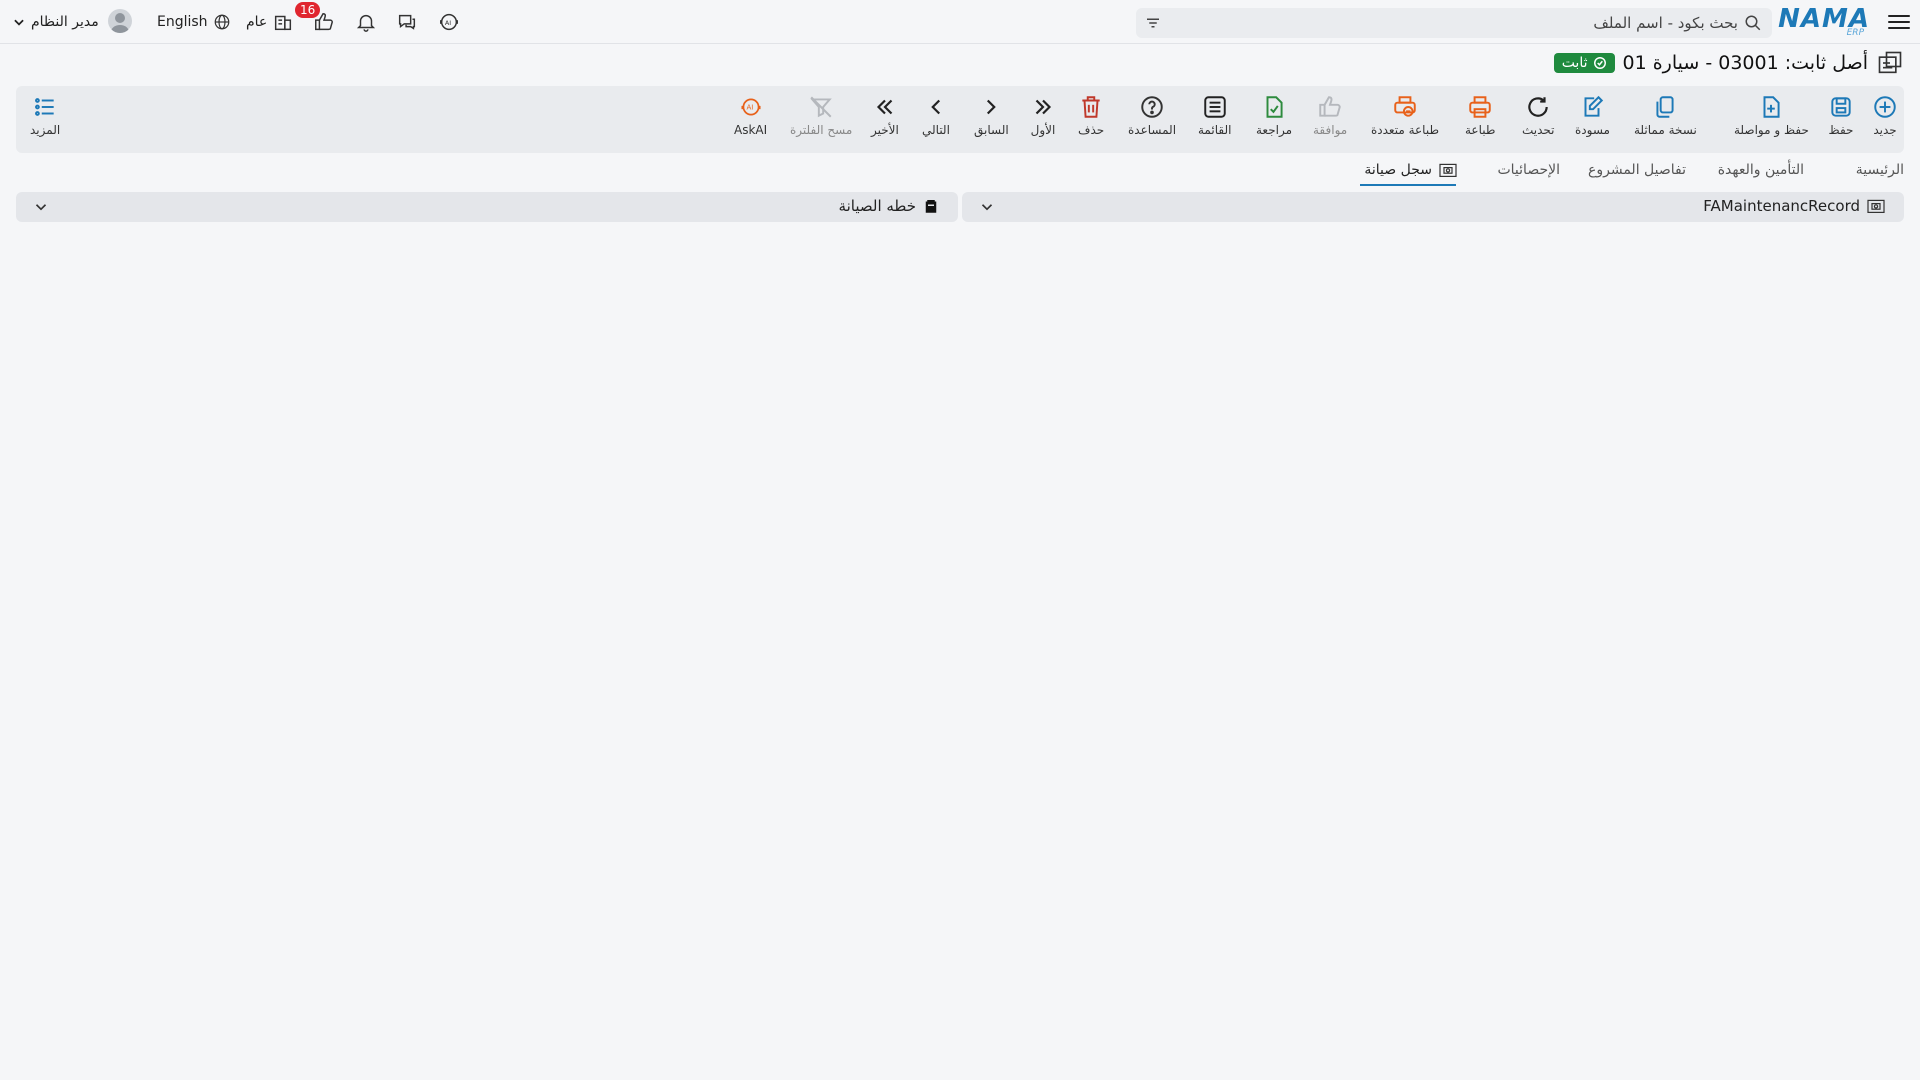  Describe the element at coordinates (1574, 63) in the screenshot. I see `status-label: ثابت` at that location.